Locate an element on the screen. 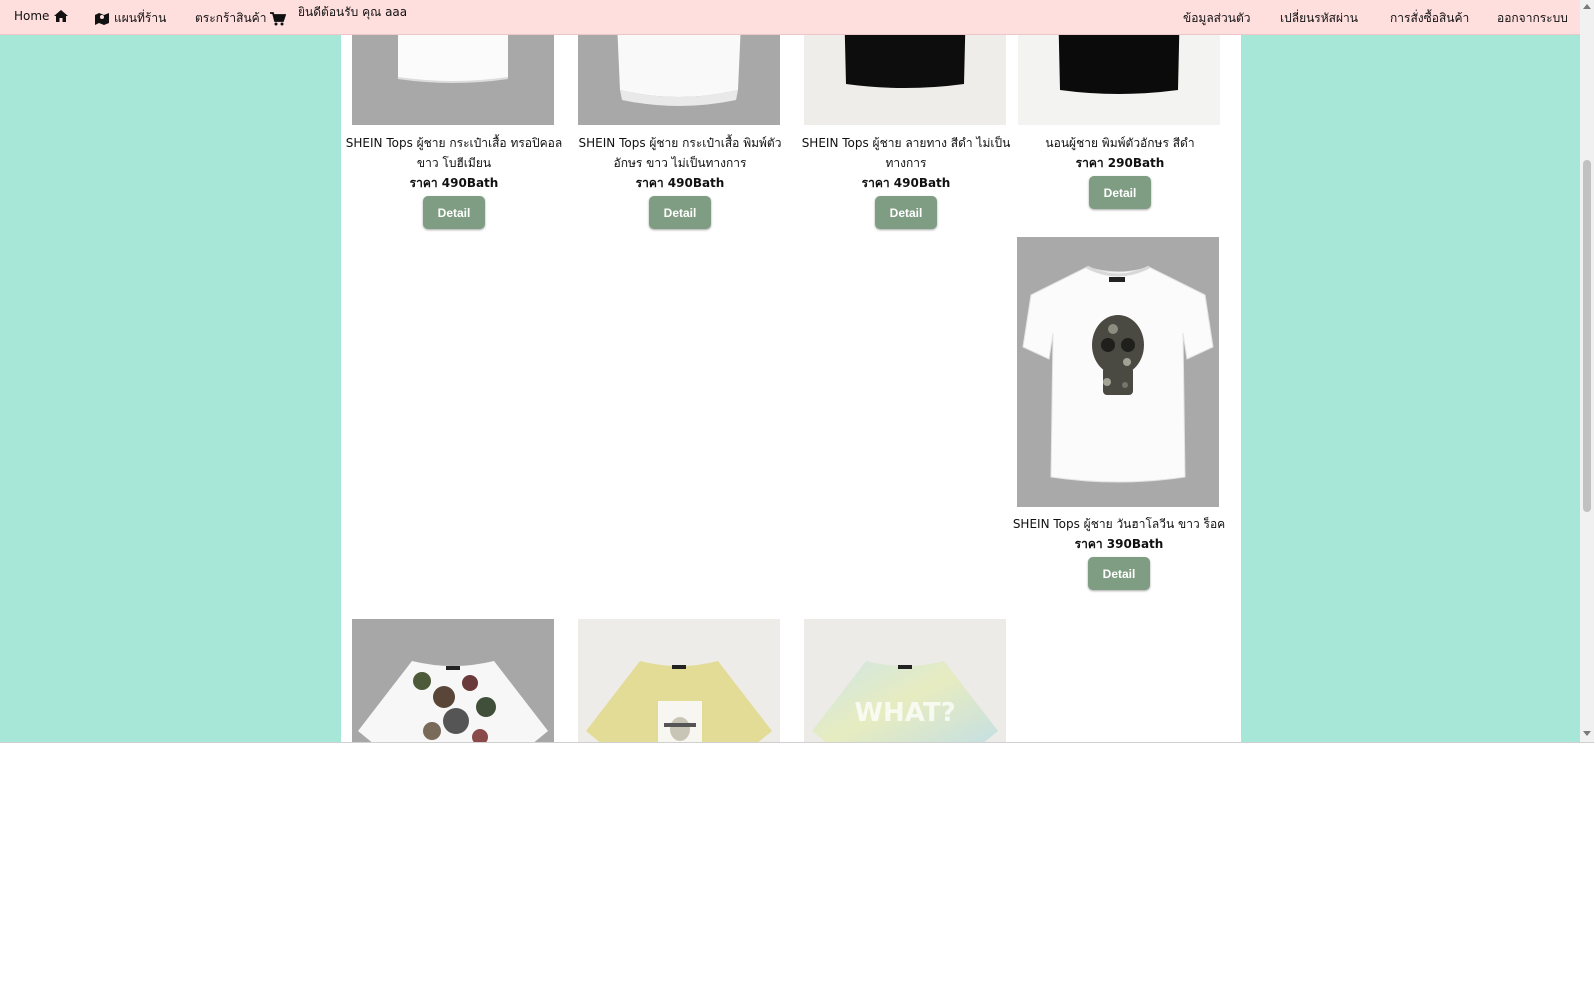 Image resolution: width=1594 pixels, height=1006 pixels. nav-cart: ตระกร้าสินค้า is located at coordinates (241, 18).